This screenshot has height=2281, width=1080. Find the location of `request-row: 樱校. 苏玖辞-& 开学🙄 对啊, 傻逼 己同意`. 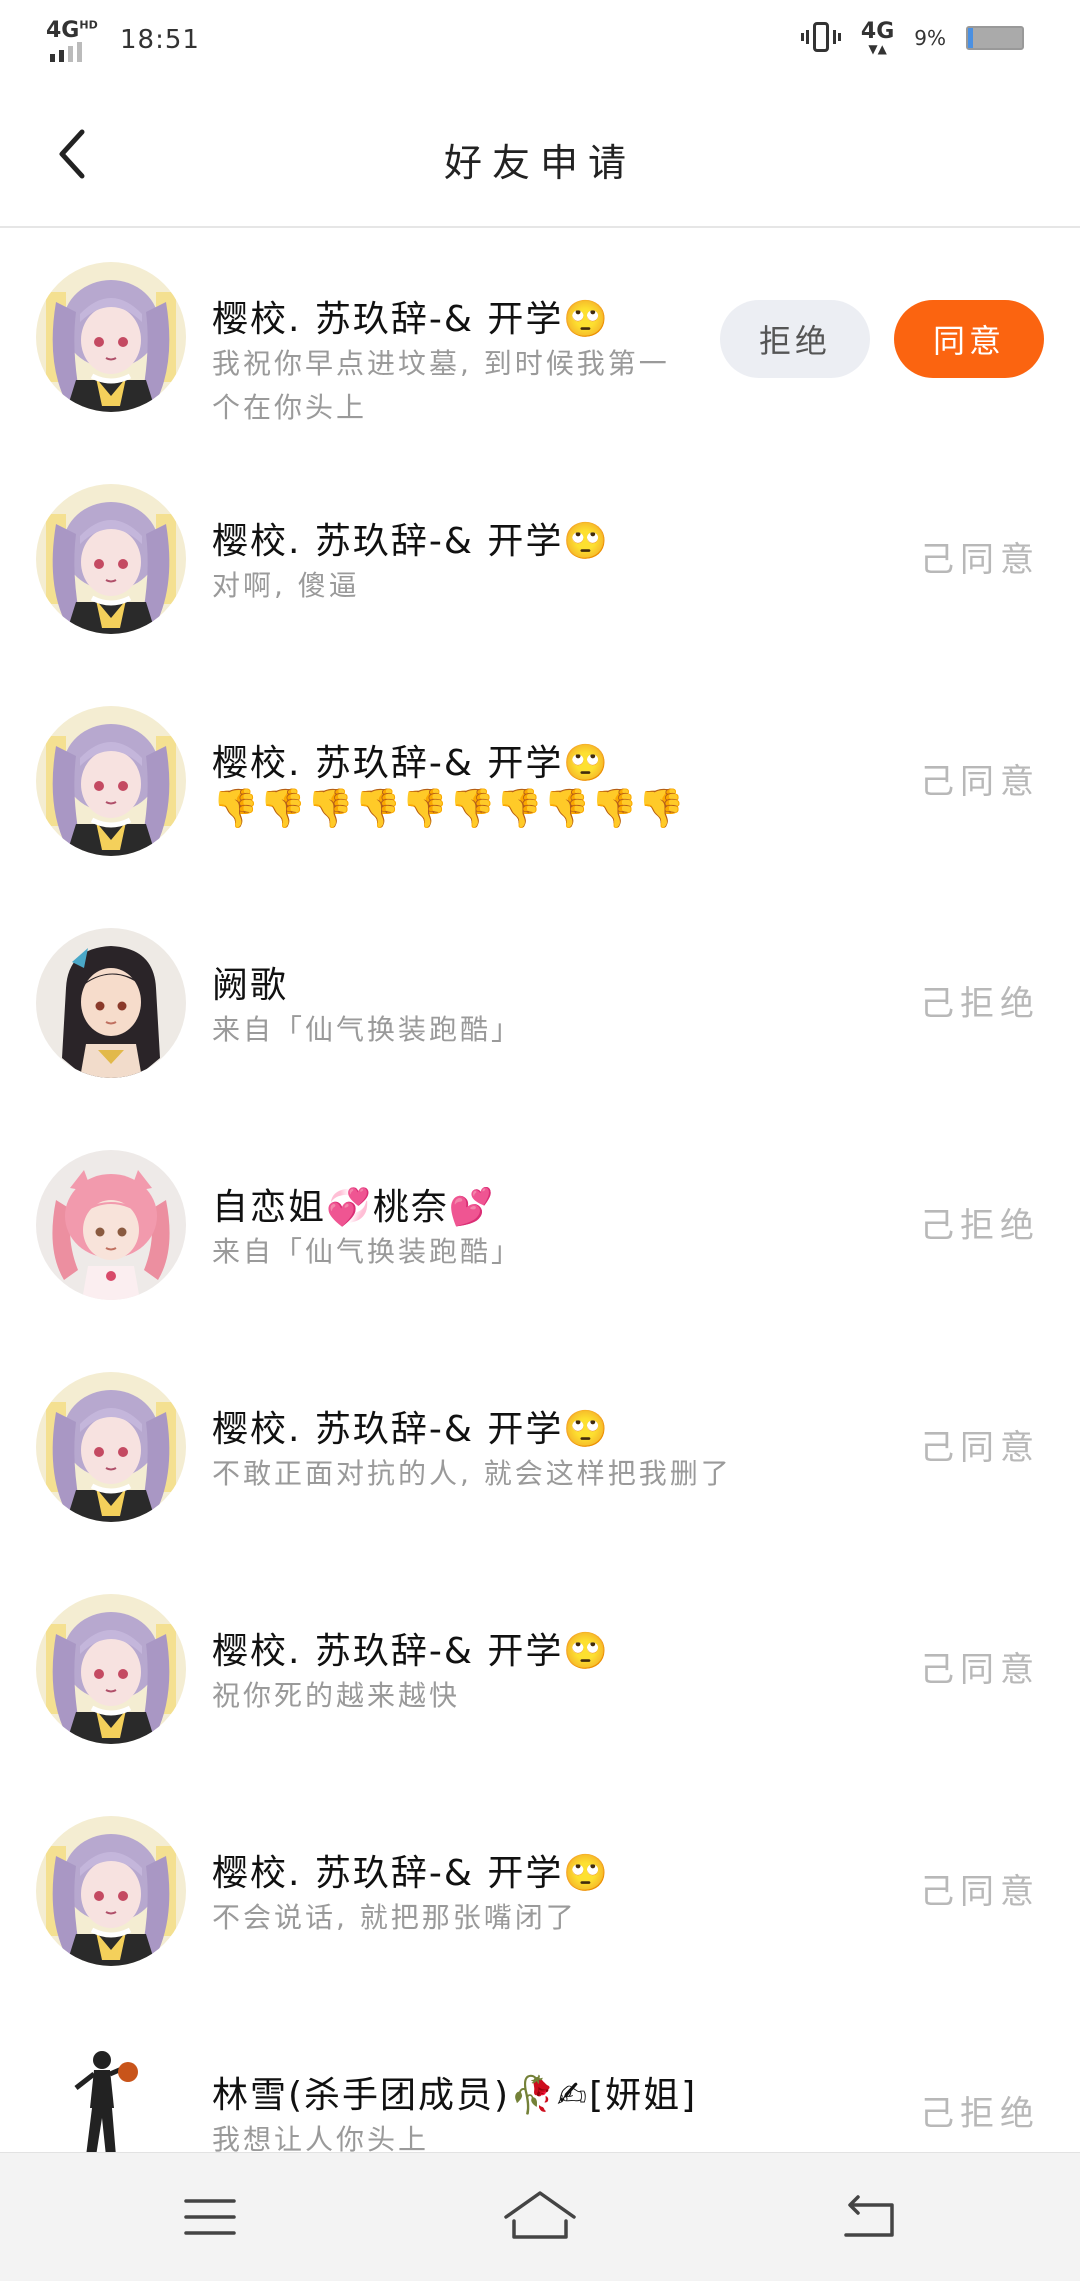

request-row: 樱校. 苏玖辞-& 开学🙄 对啊, 傻逼 己同意 is located at coordinates (540, 561).